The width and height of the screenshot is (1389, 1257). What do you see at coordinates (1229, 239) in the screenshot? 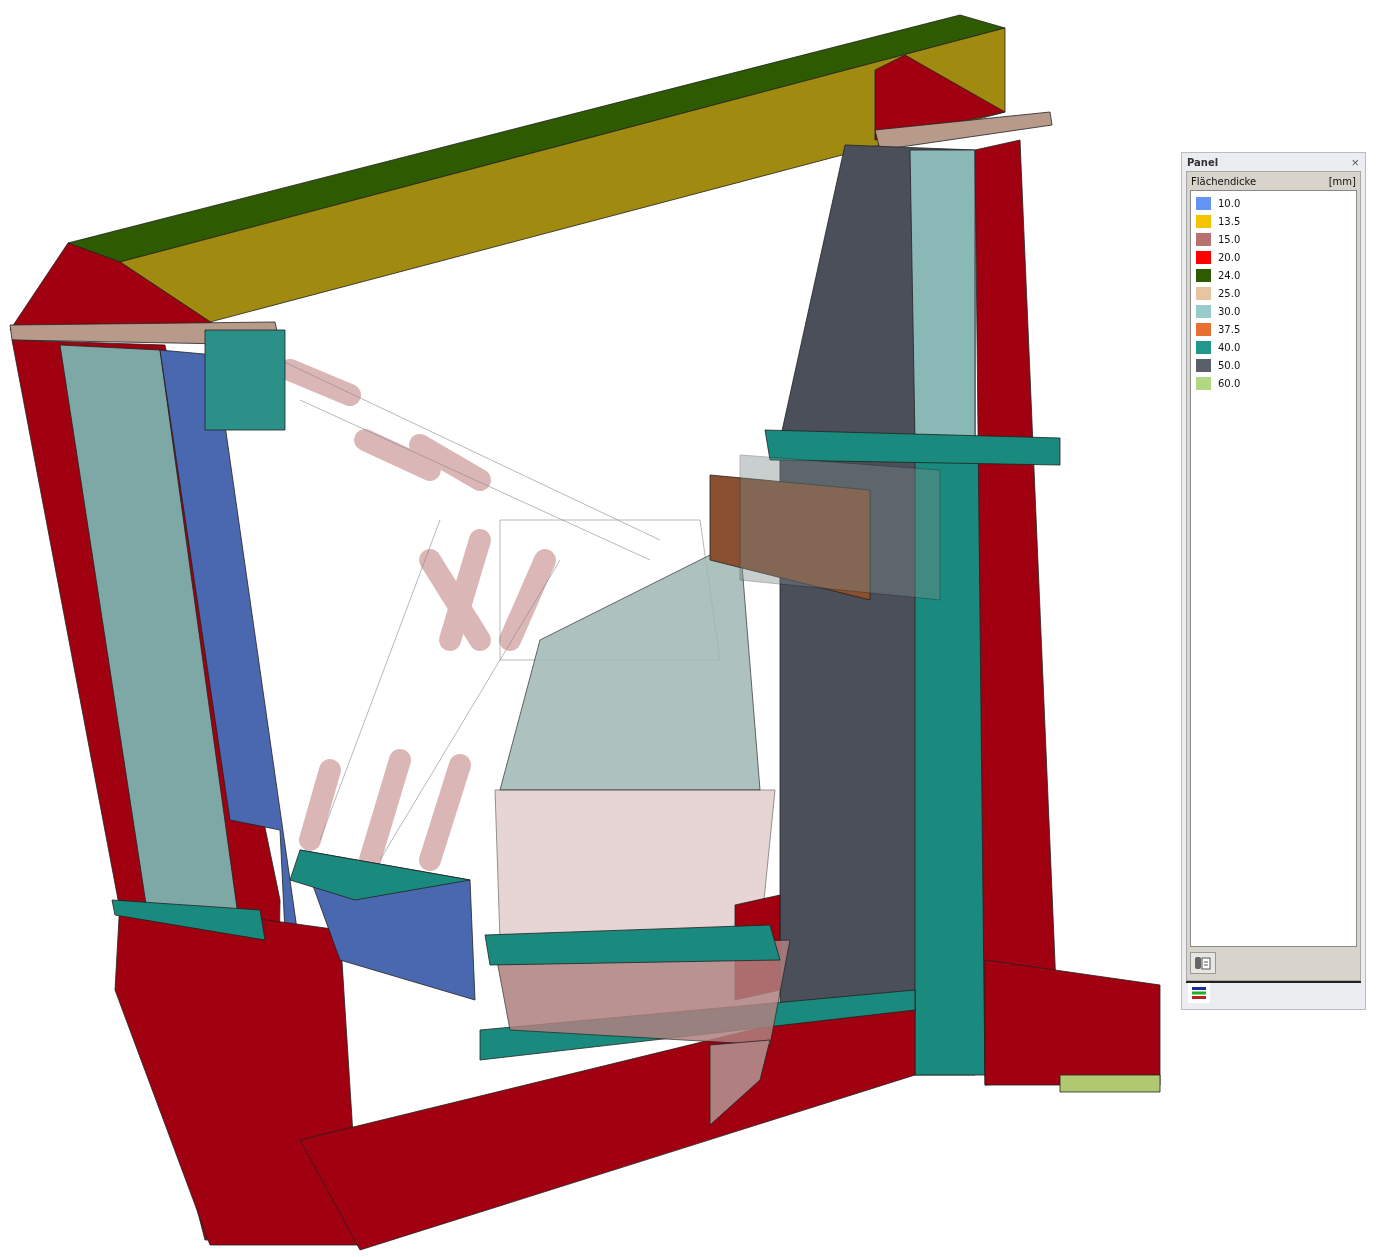
I see `legend-value: 15.0` at bounding box center [1229, 239].